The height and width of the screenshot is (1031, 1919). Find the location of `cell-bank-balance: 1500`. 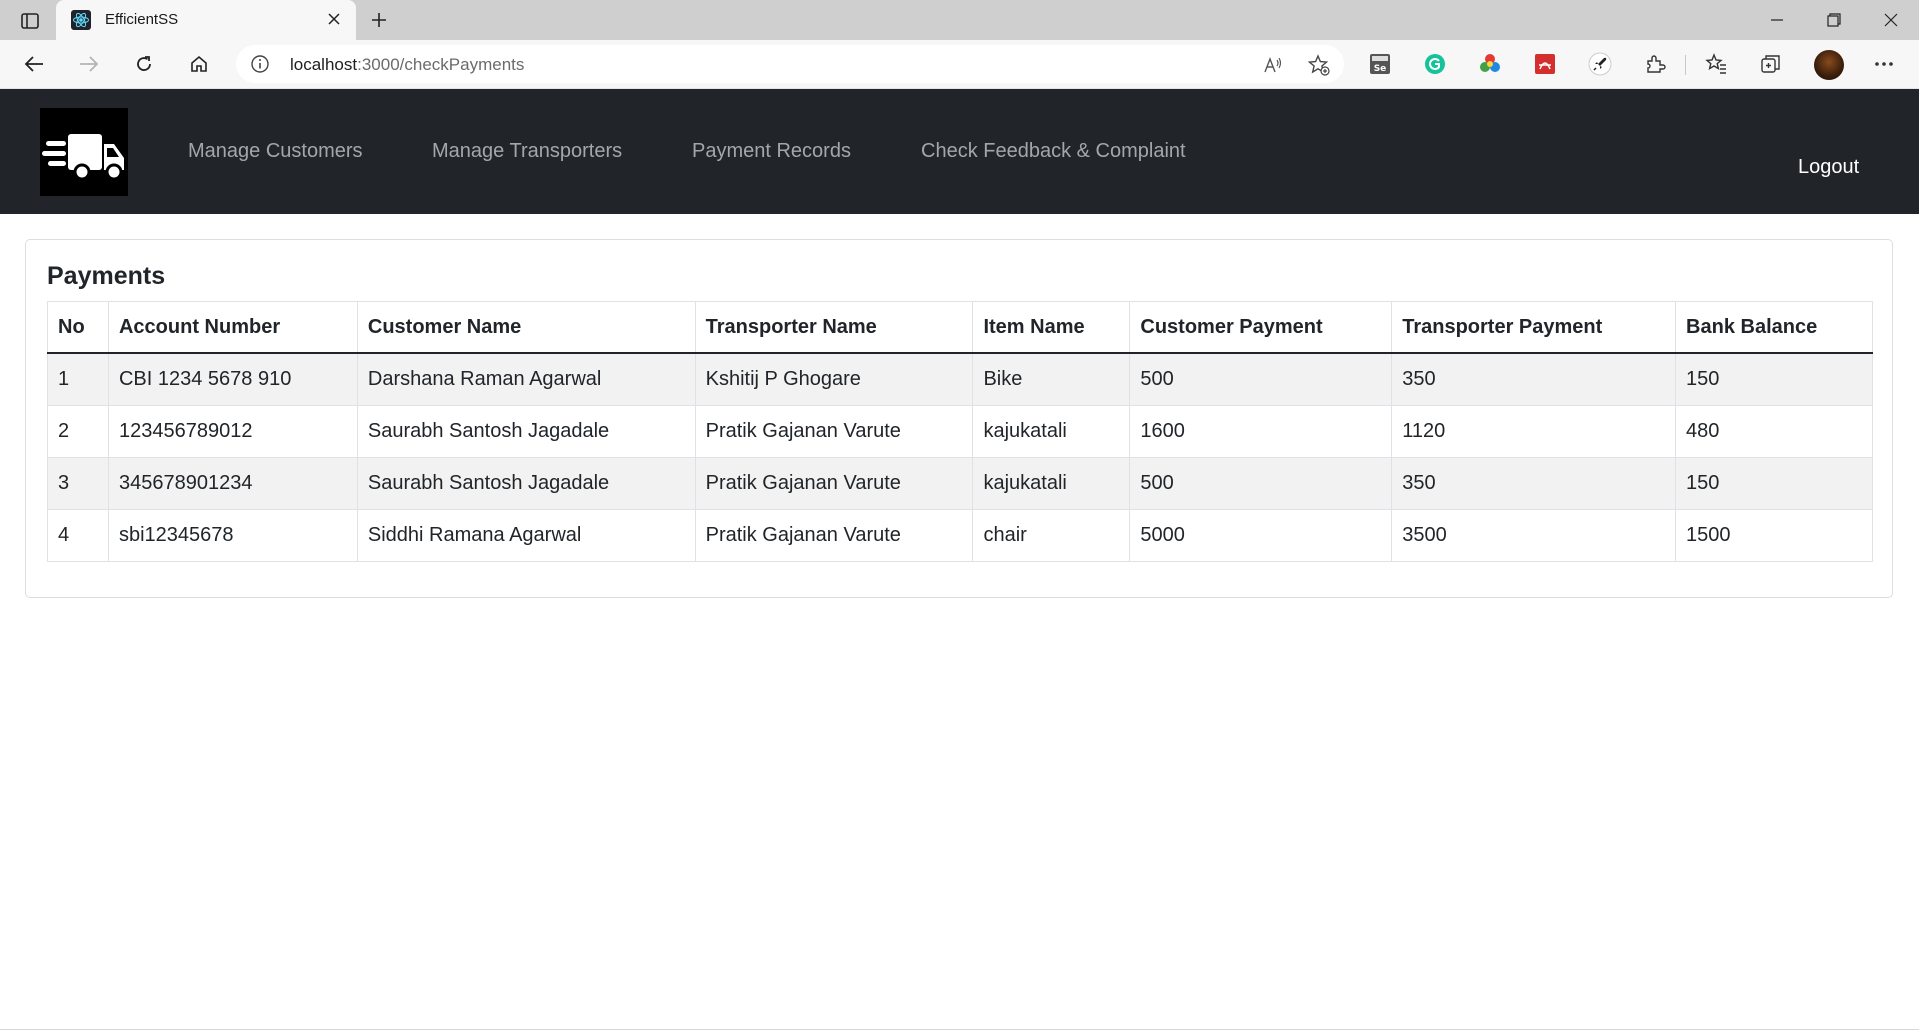

cell-bank-balance: 1500 is located at coordinates (1774, 535).